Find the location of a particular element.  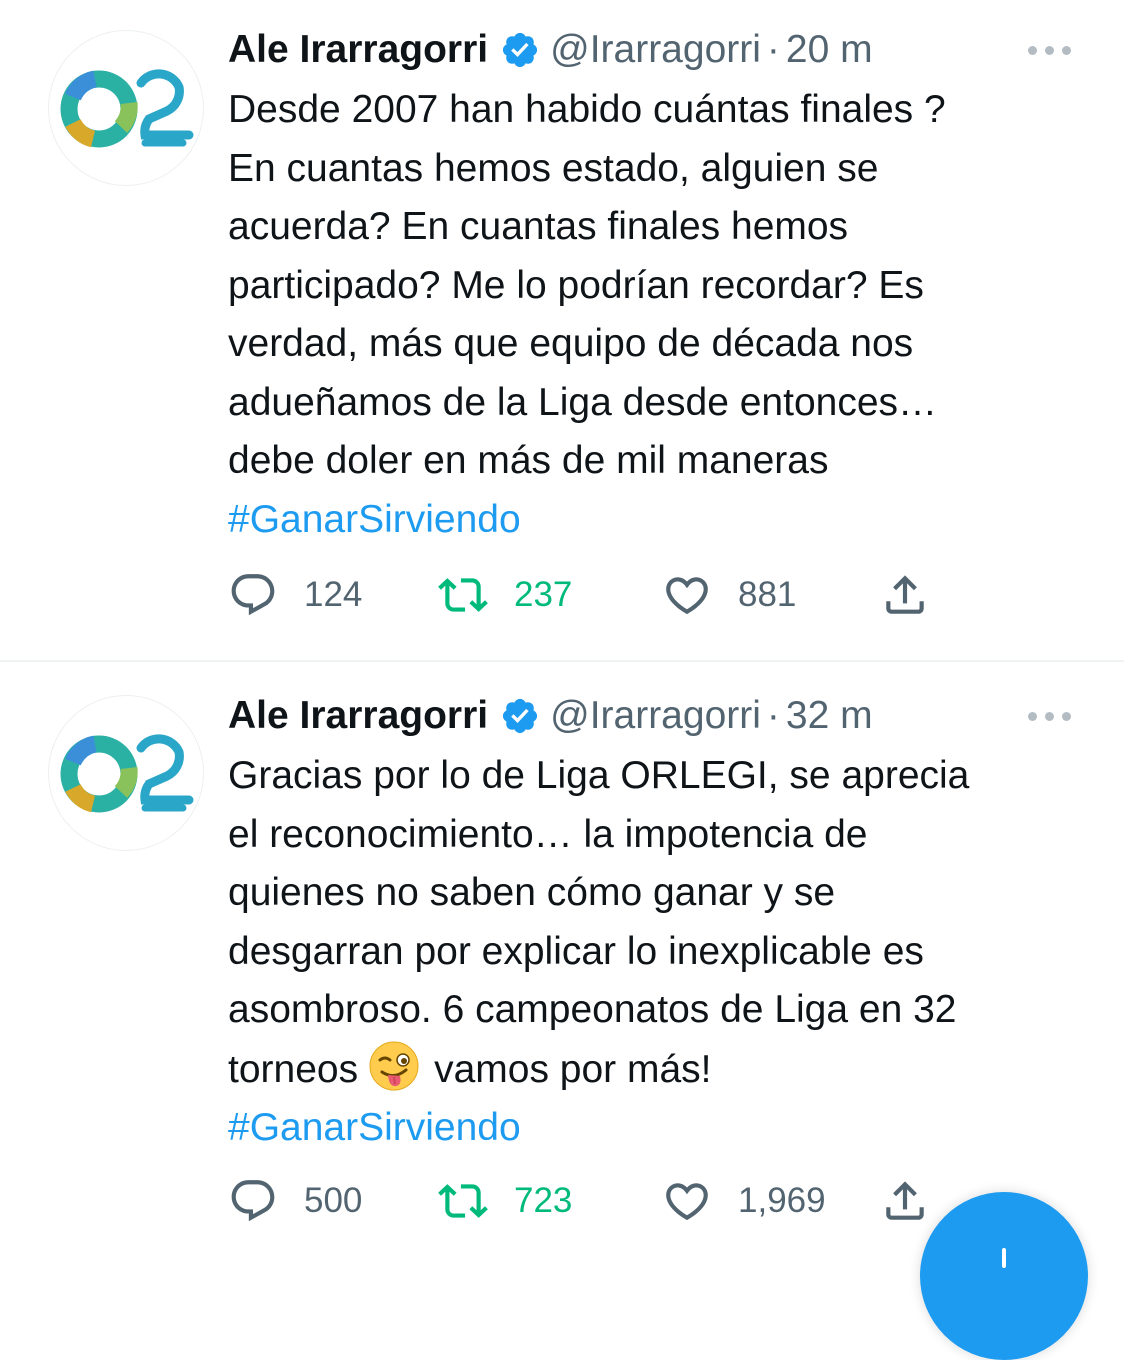

retweet-count: 723 is located at coordinates (543, 1200).